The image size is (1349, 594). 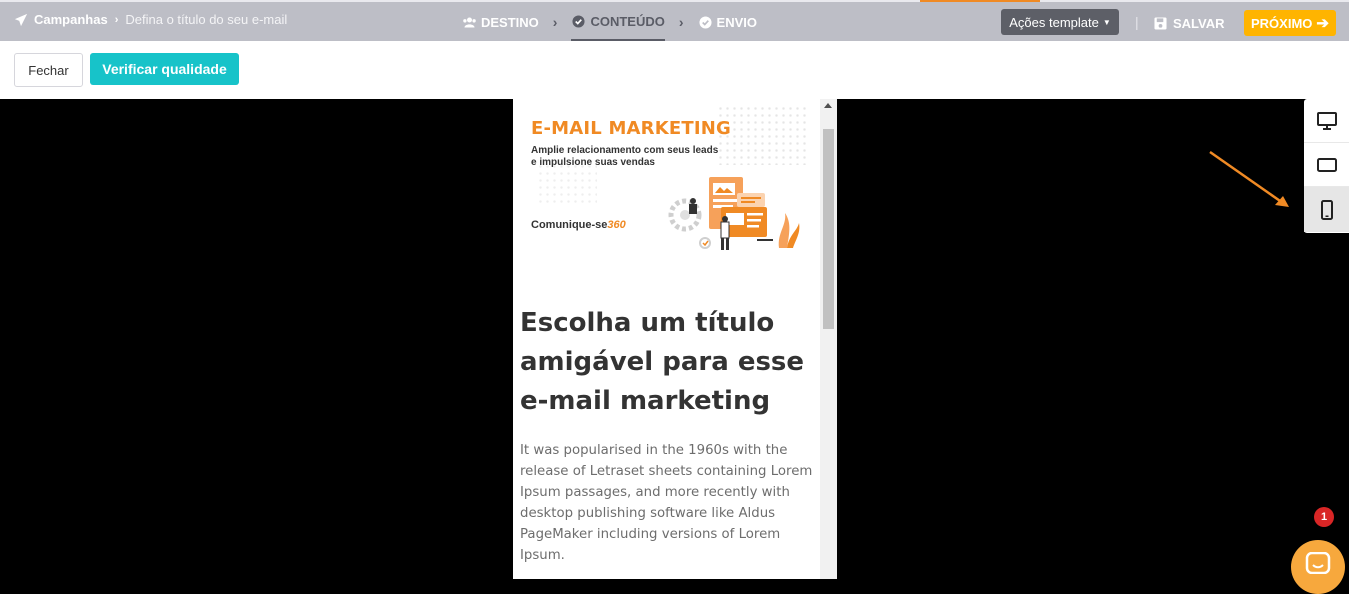 What do you see at coordinates (674, 70) in the screenshot?
I see `editor-toolbar: Fechar Verificar qualidade` at bounding box center [674, 70].